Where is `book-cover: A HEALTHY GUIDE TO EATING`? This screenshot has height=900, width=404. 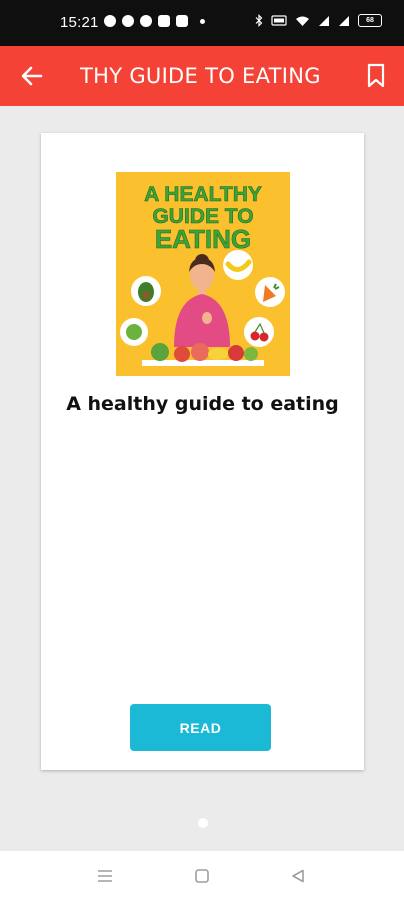 book-cover: A HEALTHY GUIDE TO EATING is located at coordinates (203, 274).